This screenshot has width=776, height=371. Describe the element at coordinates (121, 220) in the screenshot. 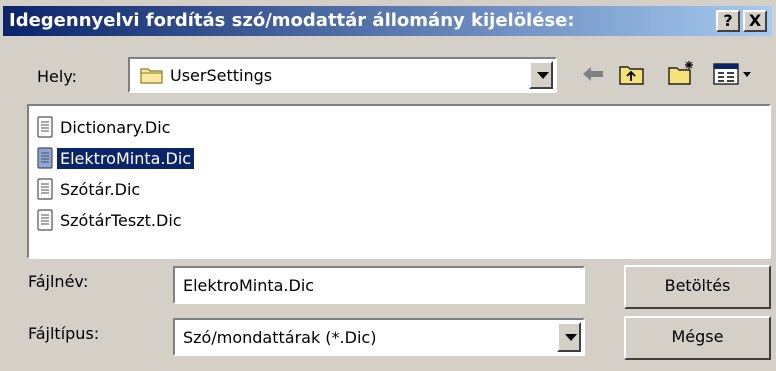

I see `file-name: SzótárTeszt.Dic` at that location.